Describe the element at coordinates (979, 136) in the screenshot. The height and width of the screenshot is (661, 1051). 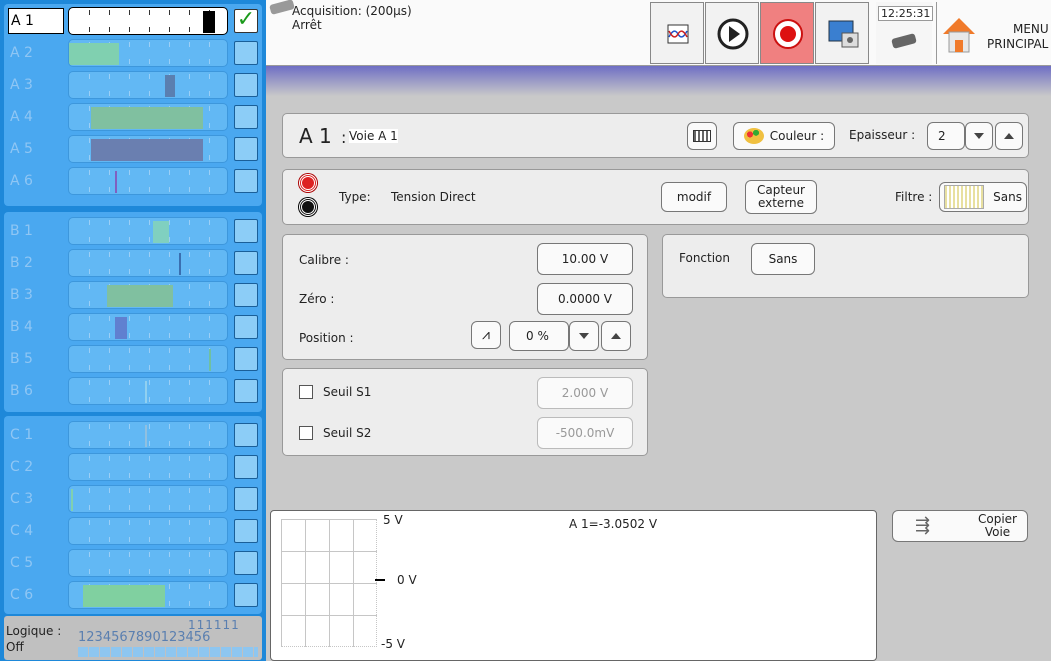
I see `thickness-down-button` at that location.